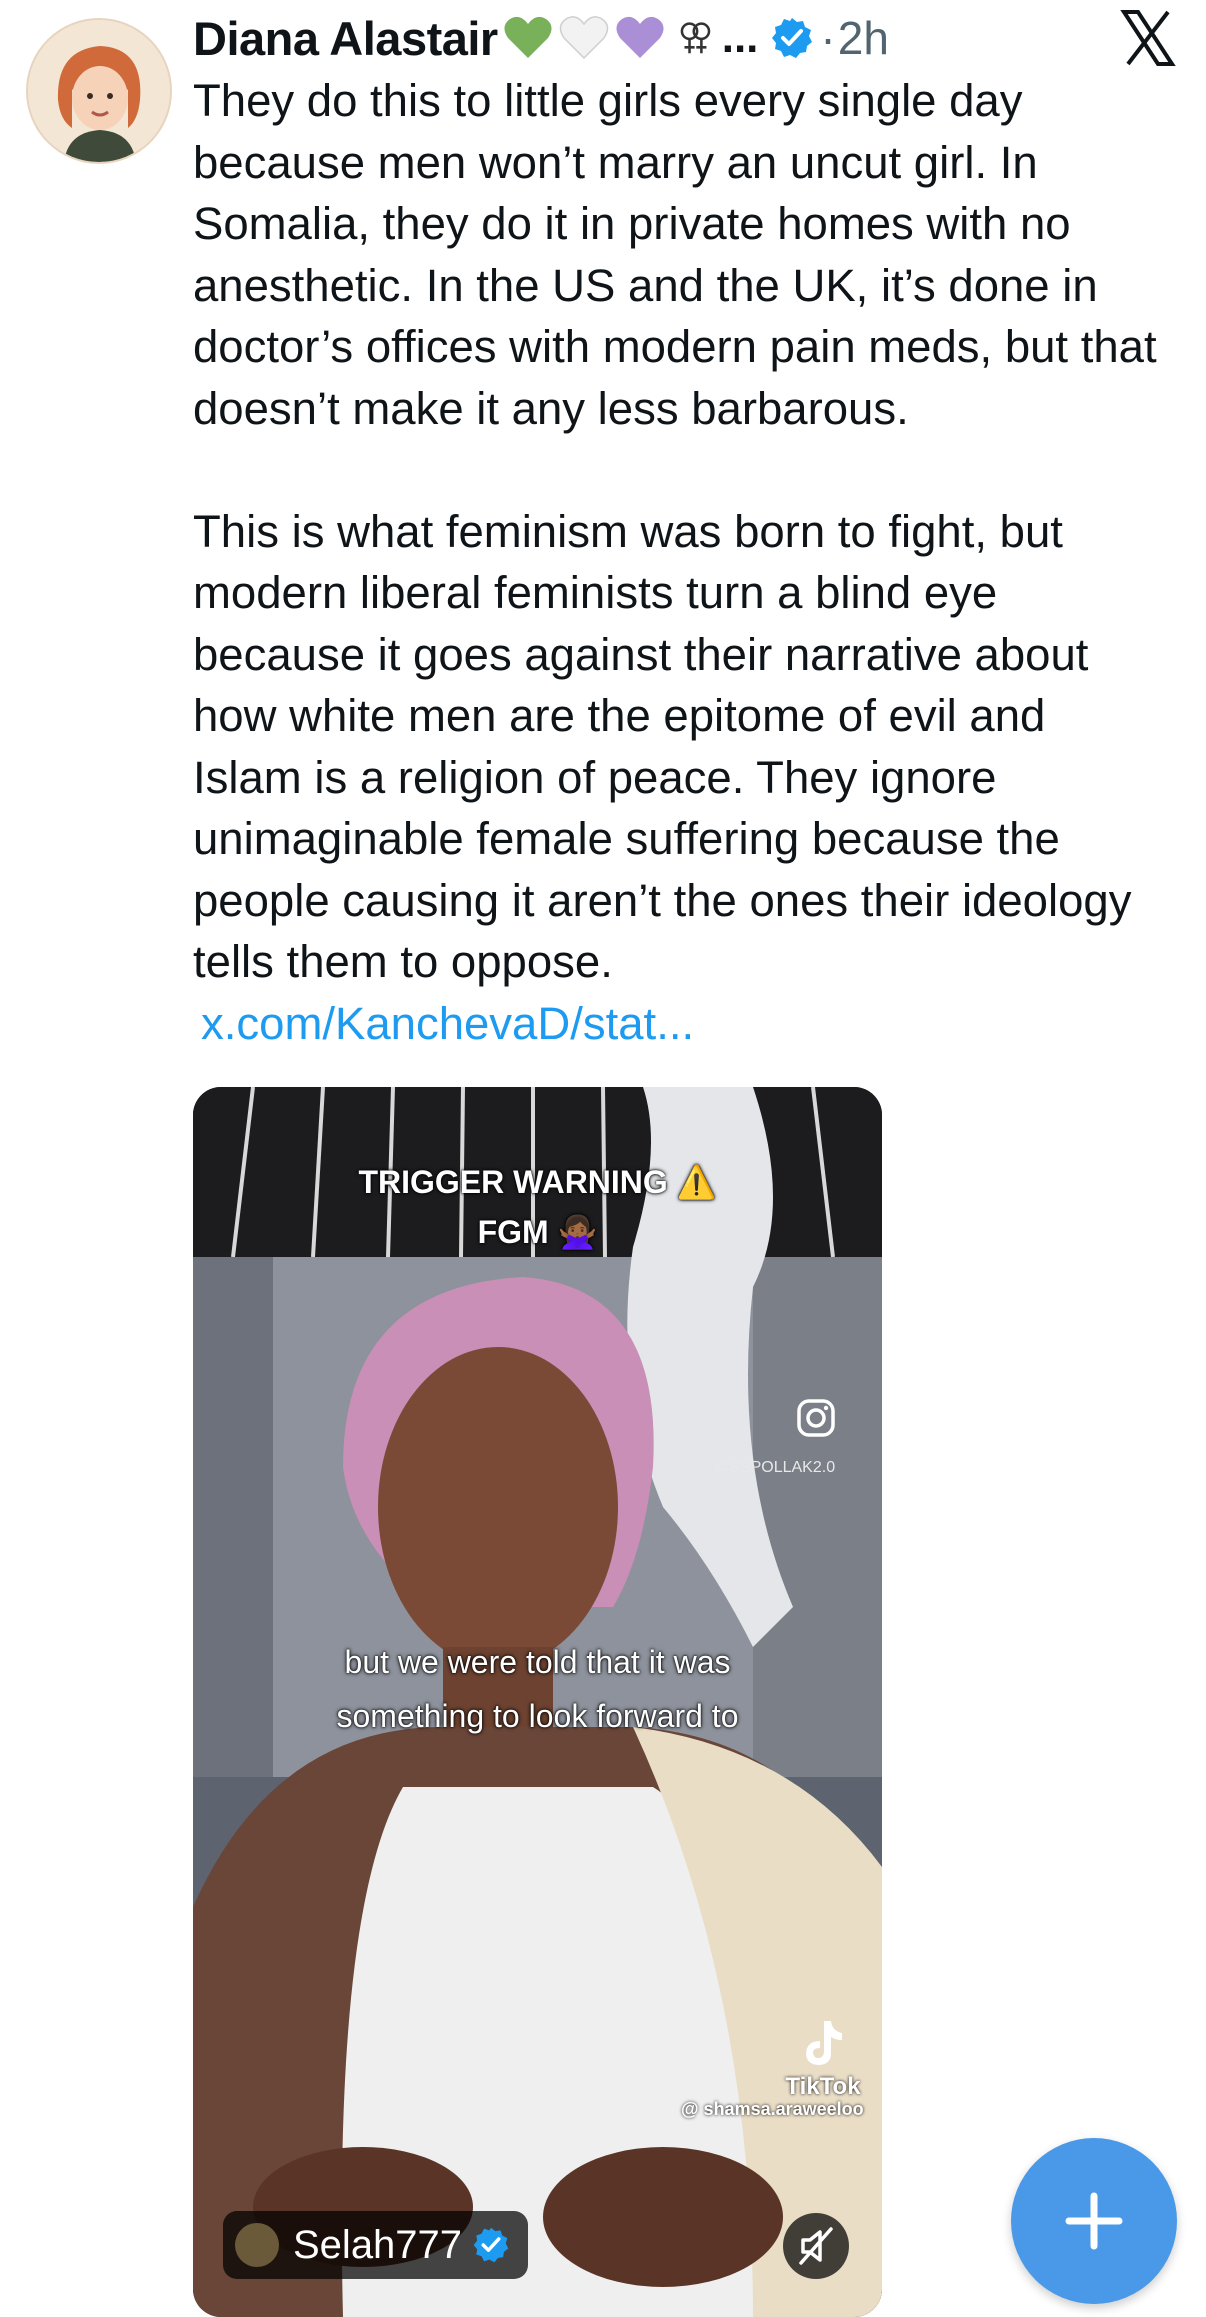 This screenshot has height=2317, width=1206. Describe the element at coordinates (537, 1716) in the screenshot. I see `caption-line-2: something to look forward to` at that location.